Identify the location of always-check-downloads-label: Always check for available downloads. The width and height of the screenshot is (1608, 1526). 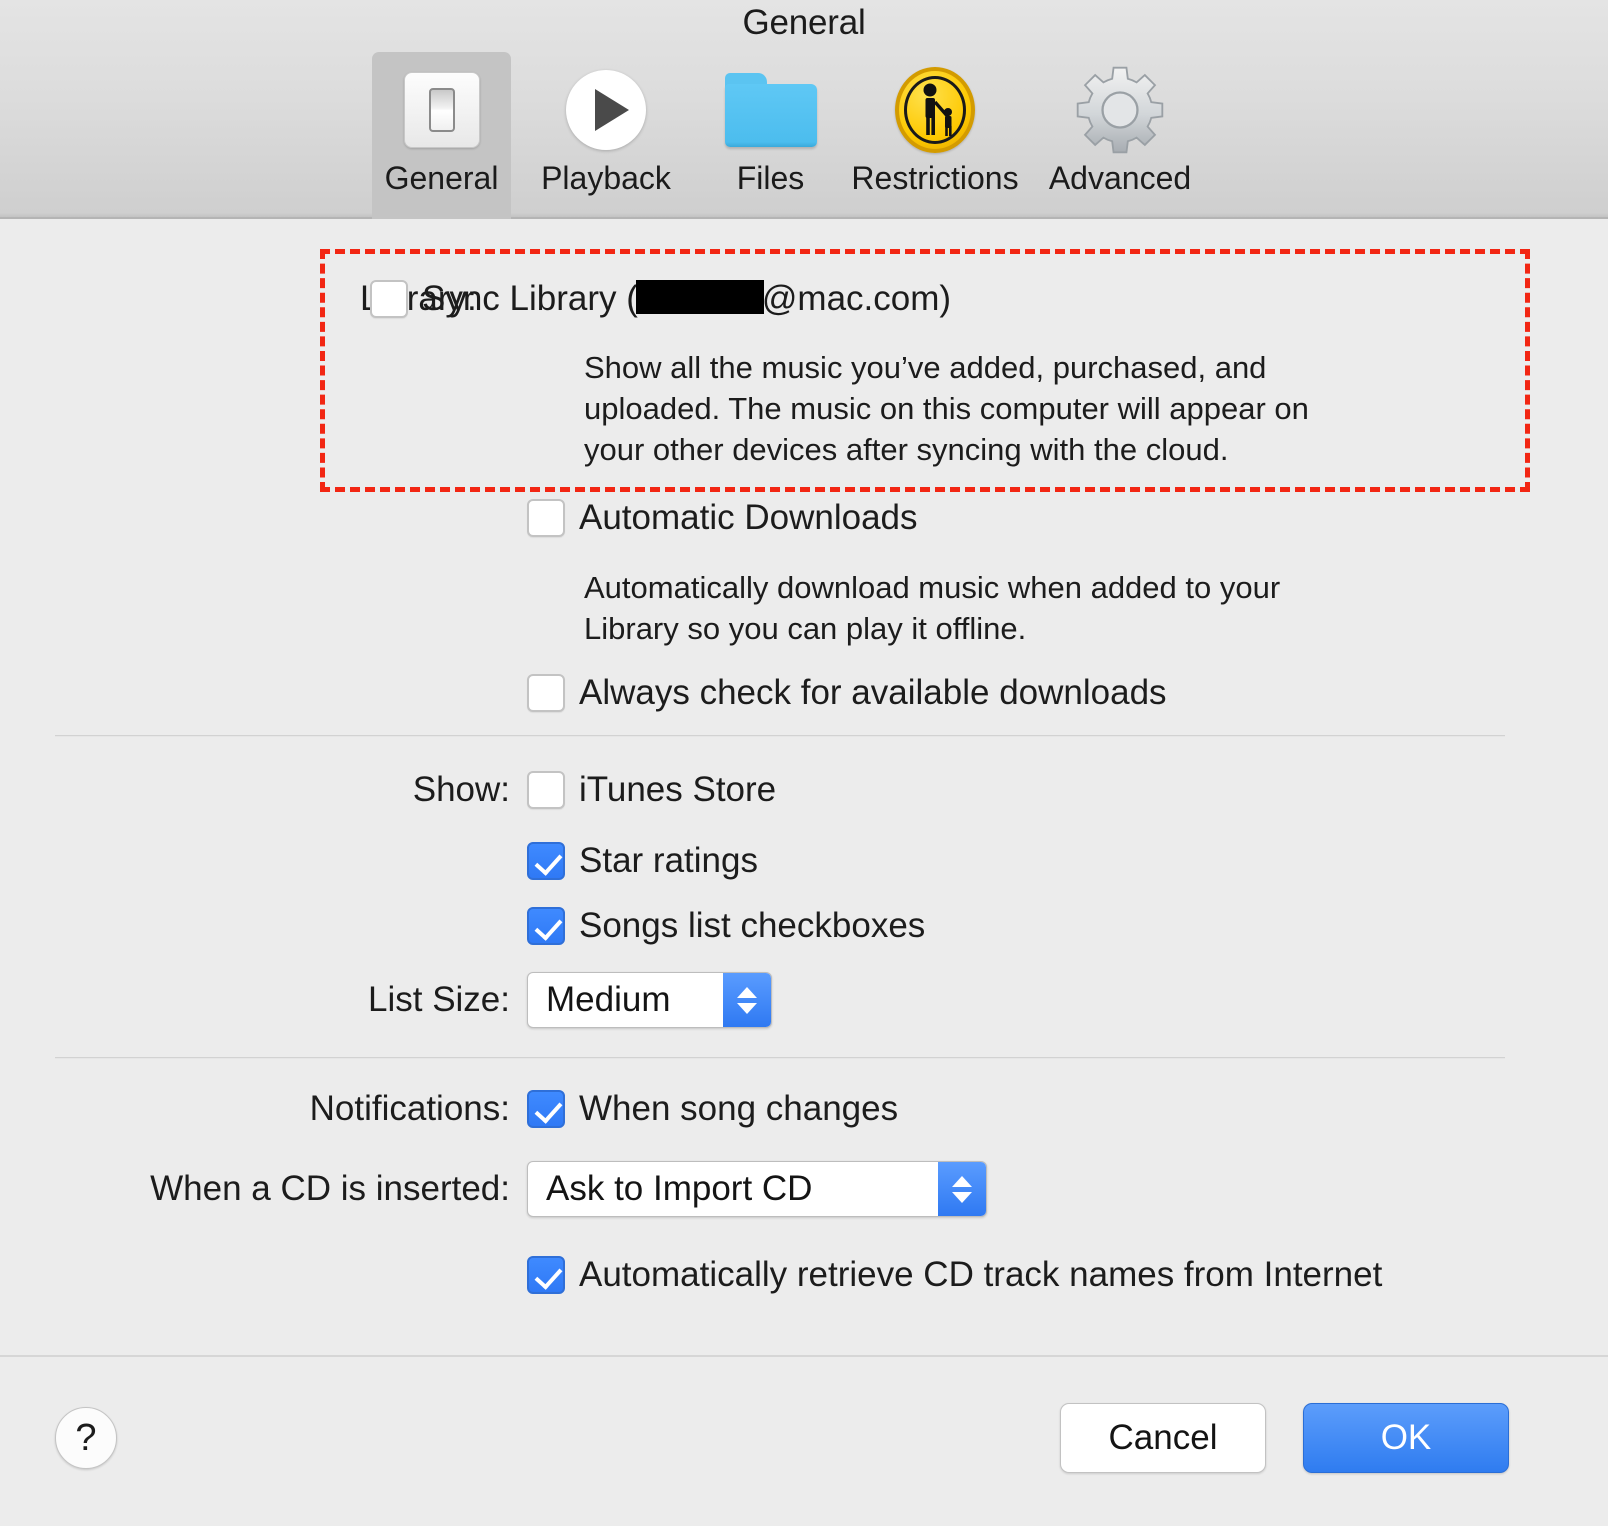
(873, 692).